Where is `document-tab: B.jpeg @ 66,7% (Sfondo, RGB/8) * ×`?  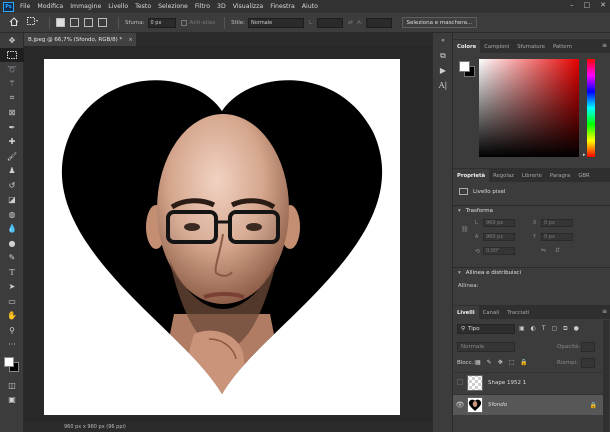 document-tab: B.jpeg @ 66,7% (Sfondo, RGB/8) * × is located at coordinates (80, 39).